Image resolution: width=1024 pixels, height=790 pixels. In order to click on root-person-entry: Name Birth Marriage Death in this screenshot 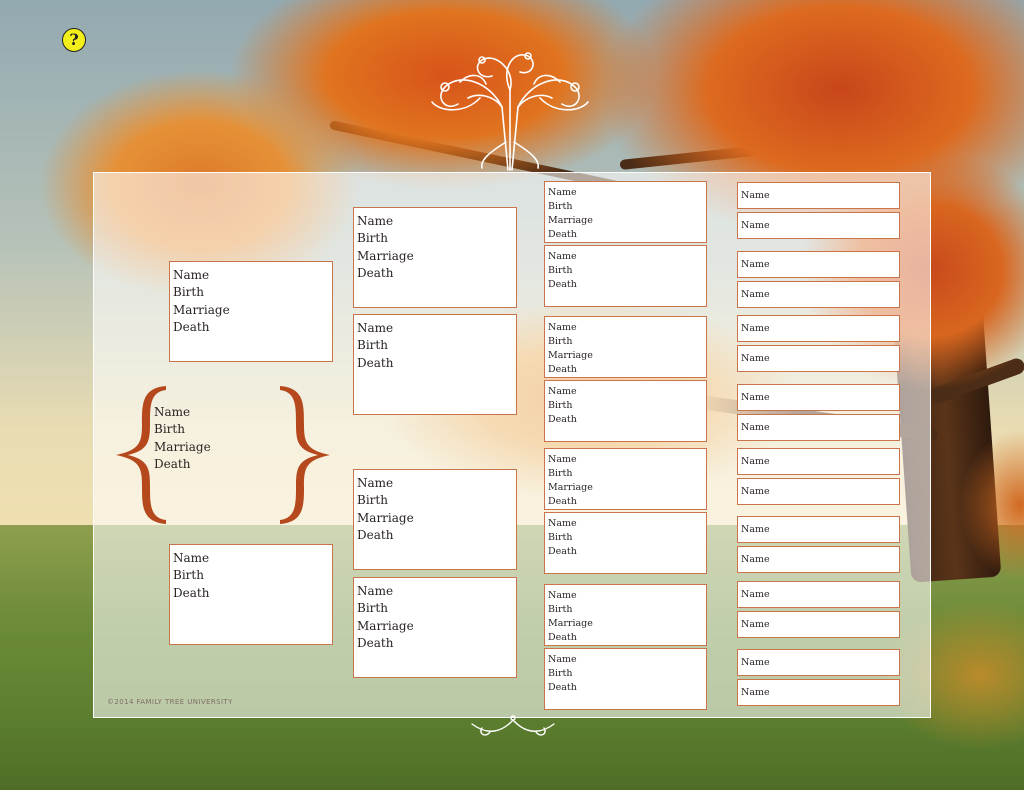, I will do `click(181, 436)`.